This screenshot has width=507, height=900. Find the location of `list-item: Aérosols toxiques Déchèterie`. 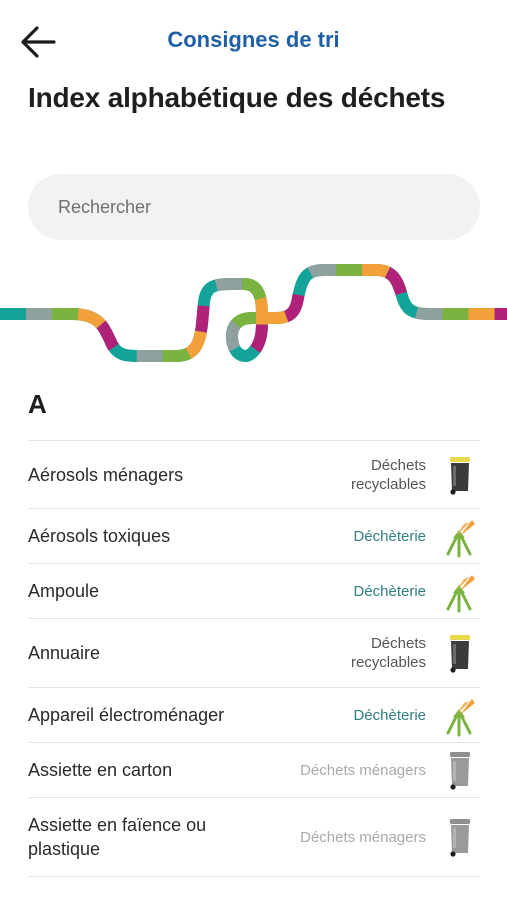

list-item: Aérosols toxiques Déchèterie is located at coordinates (254, 536).